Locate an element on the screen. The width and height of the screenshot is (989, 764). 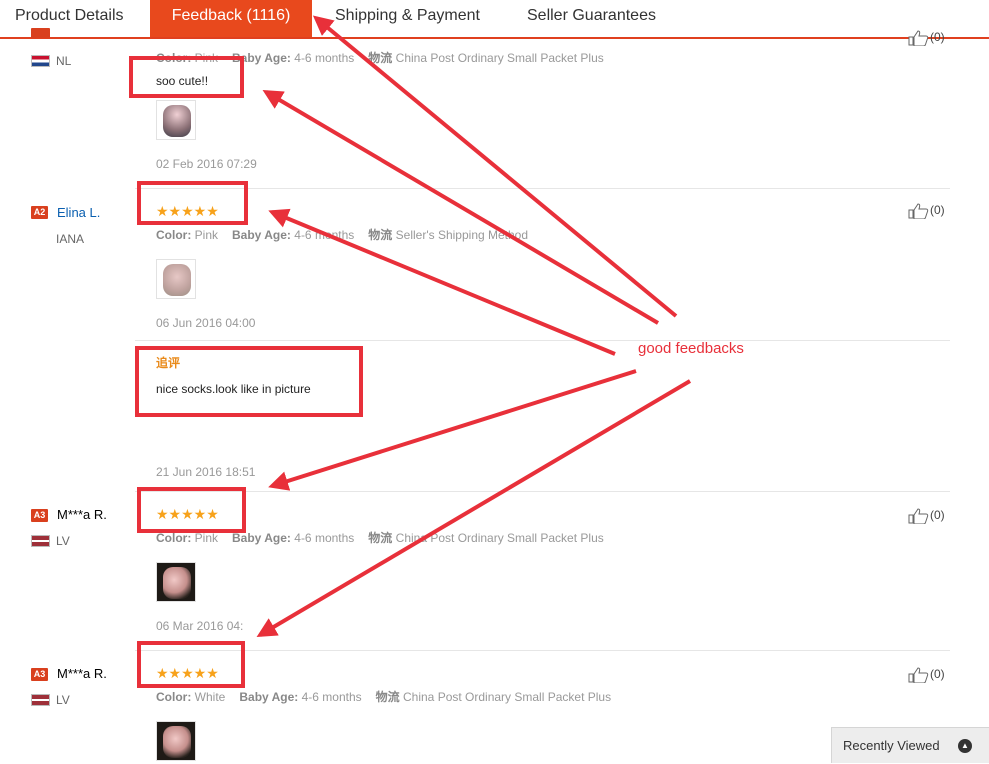
recently-viewed-button: Recently Viewed ▲ is located at coordinates (910, 745).